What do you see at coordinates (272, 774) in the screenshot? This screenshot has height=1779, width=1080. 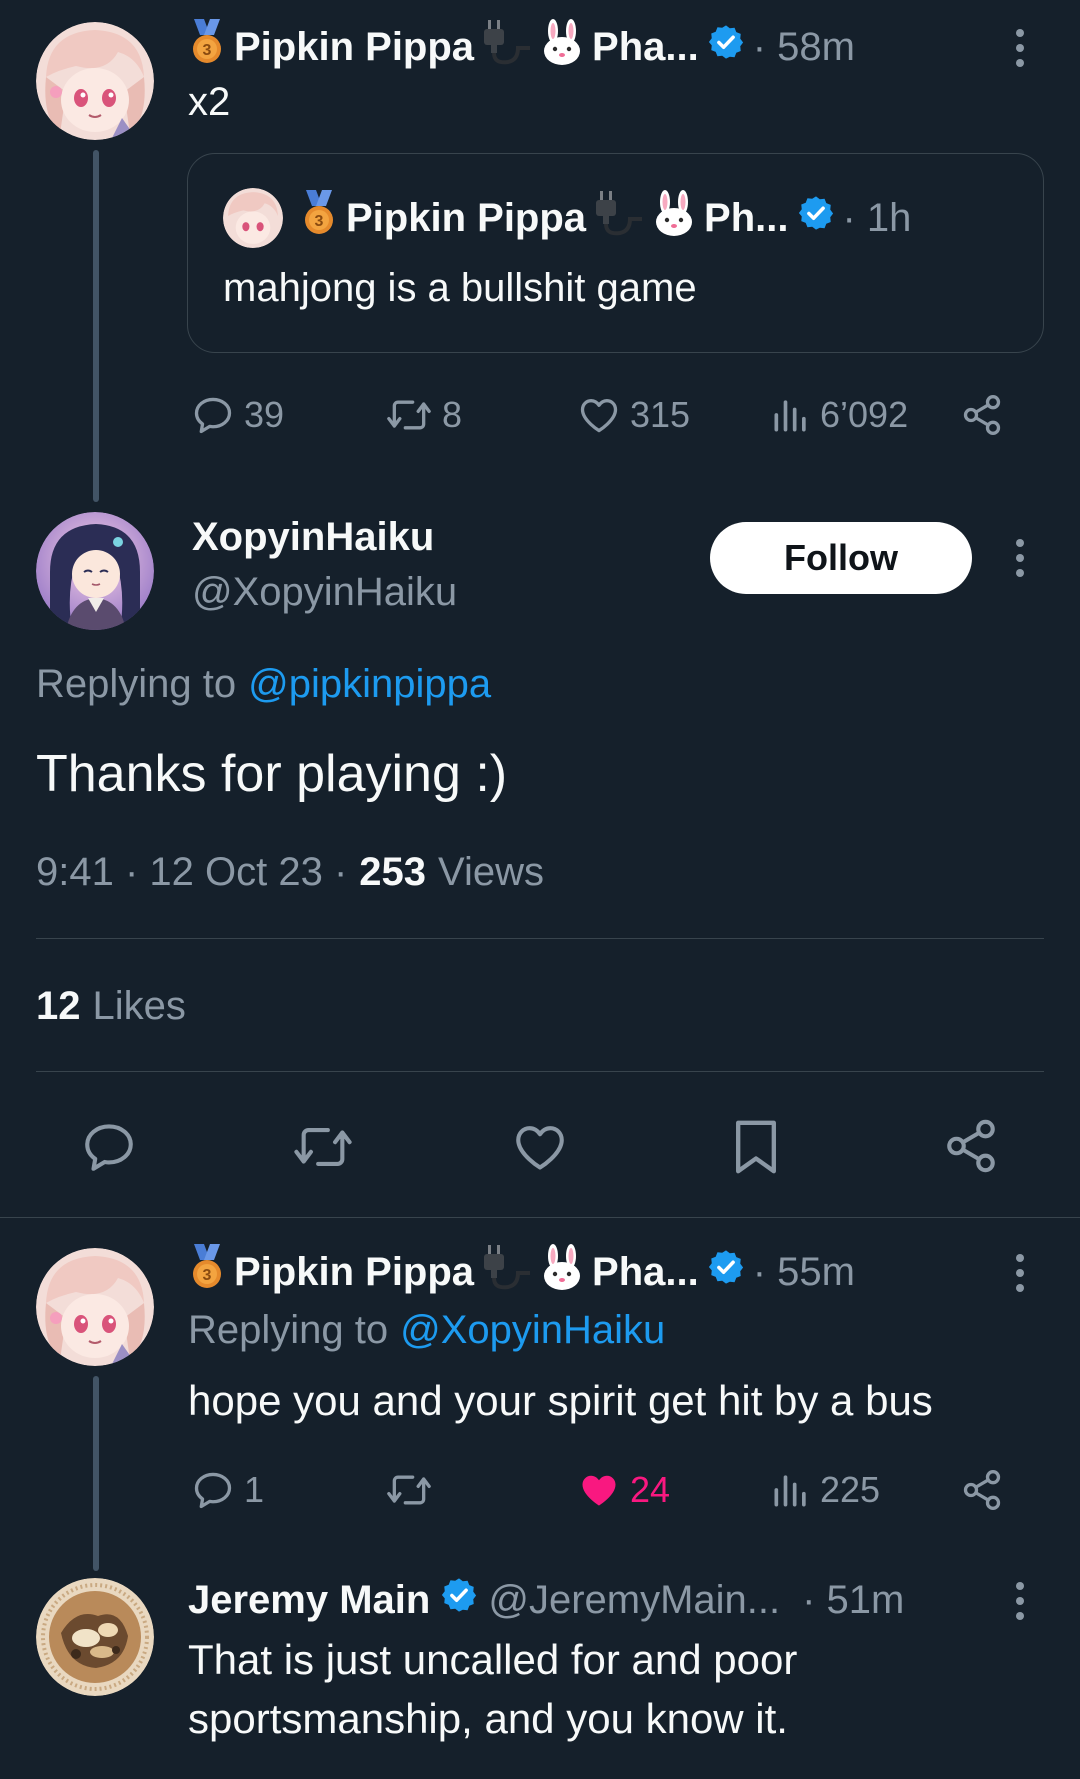 I see `tweet-text: Thanks for playing :)` at bounding box center [272, 774].